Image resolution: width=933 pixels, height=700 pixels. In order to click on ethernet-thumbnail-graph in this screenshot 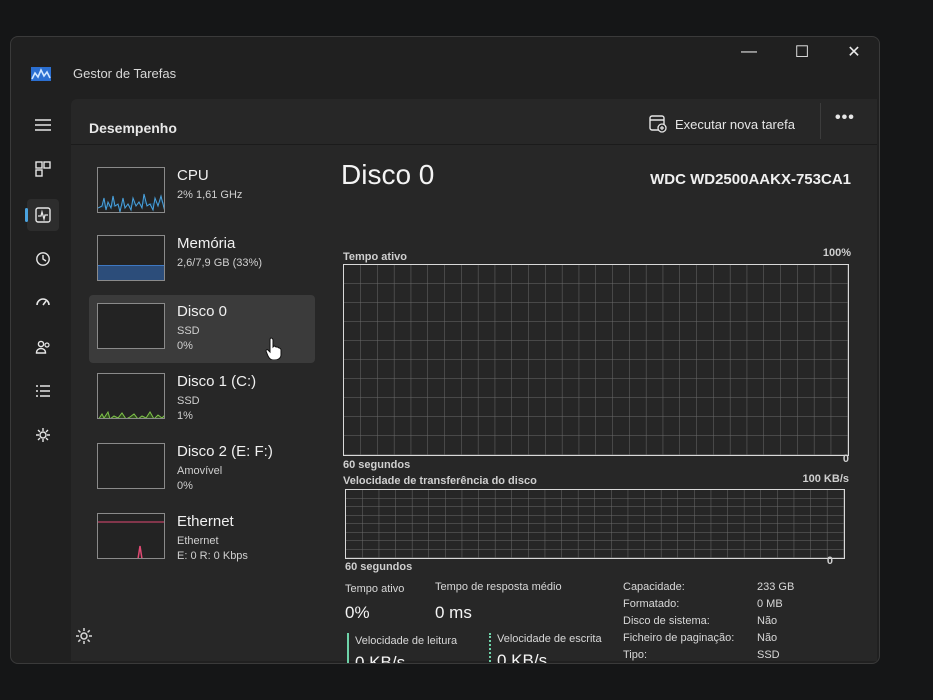, I will do `click(131, 536)`.